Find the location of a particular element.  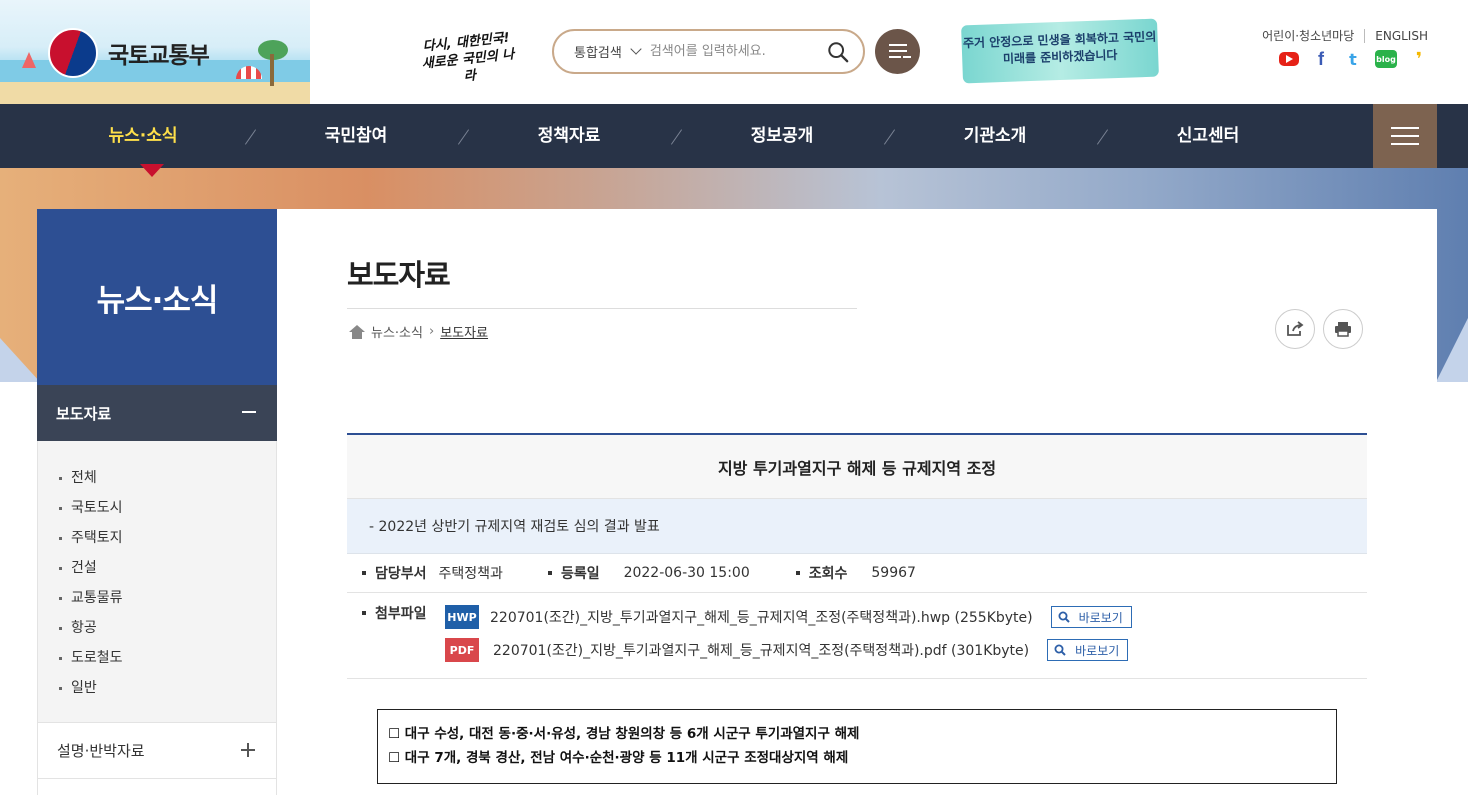

sidebar-item-construction: 건설 is located at coordinates (157, 568).